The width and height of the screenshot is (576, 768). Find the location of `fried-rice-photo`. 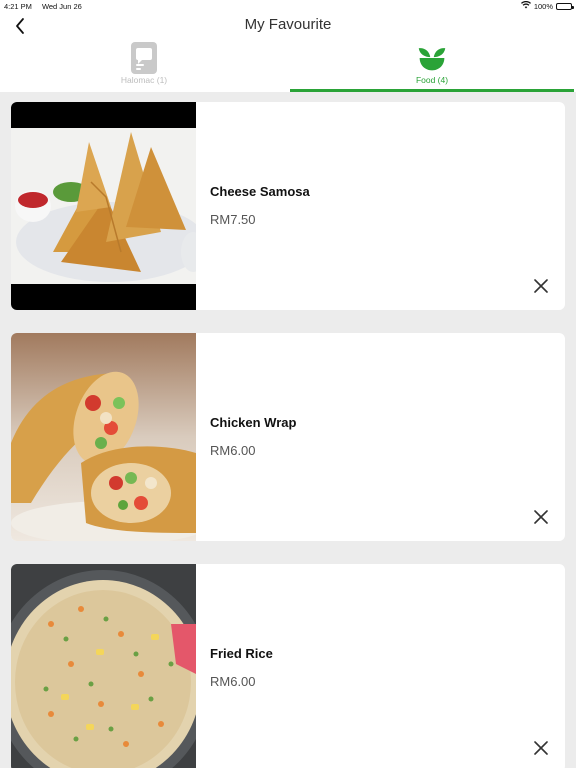

fried-rice-photo is located at coordinates (103, 666).